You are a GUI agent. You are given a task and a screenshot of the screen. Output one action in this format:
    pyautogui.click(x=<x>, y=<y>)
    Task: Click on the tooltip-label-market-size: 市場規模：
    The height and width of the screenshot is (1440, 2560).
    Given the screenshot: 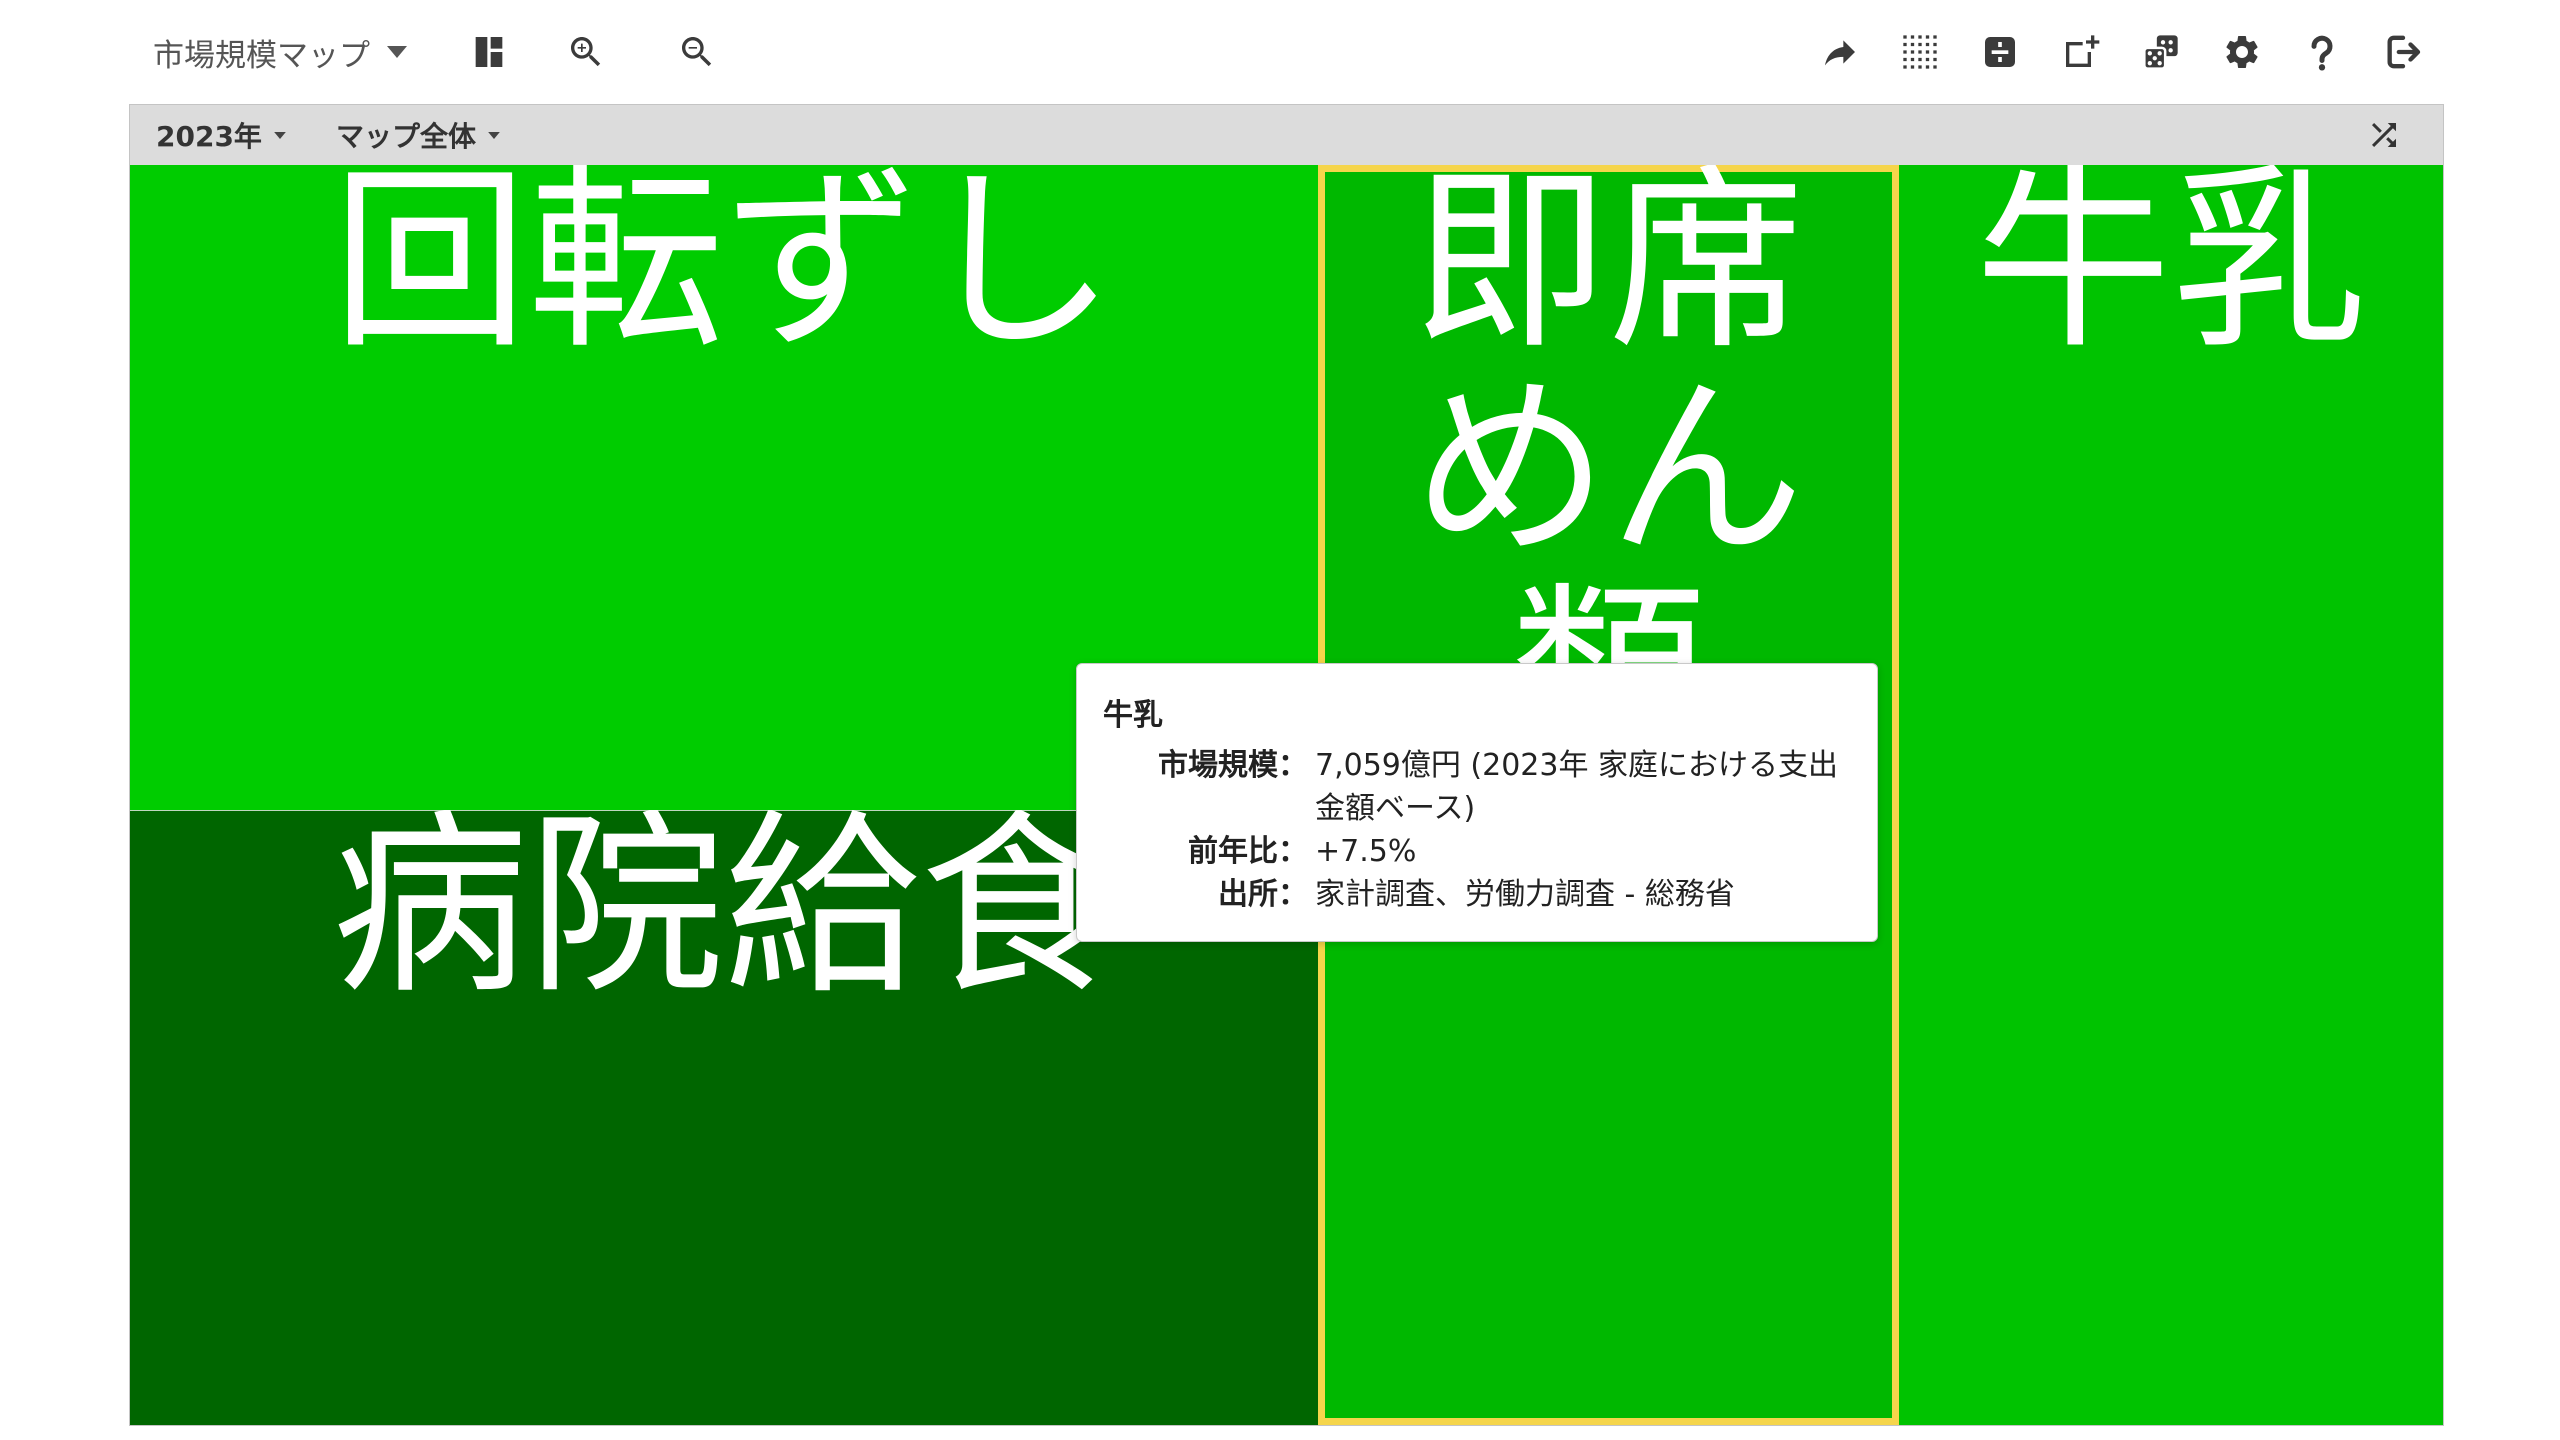 What is the action you would take?
    pyautogui.click(x=1233, y=765)
    